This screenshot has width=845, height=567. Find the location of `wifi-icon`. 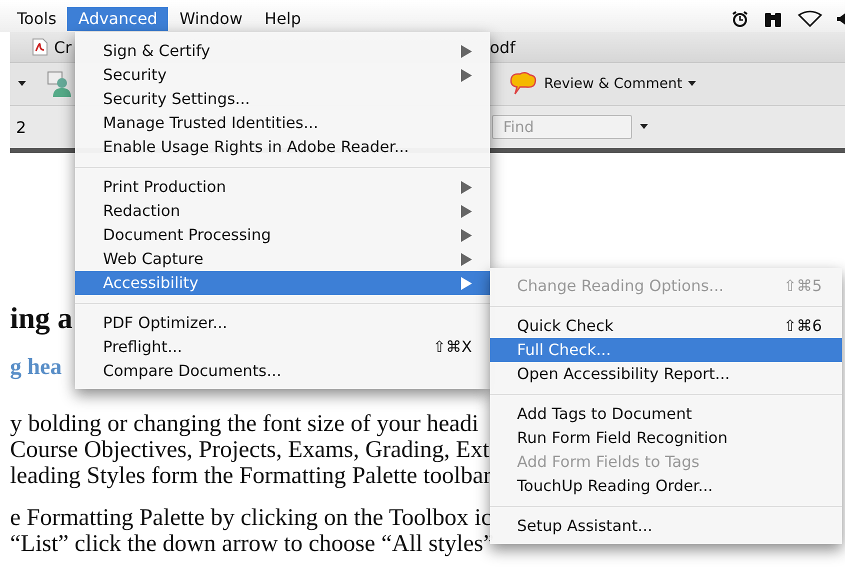

wifi-icon is located at coordinates (810, 19).